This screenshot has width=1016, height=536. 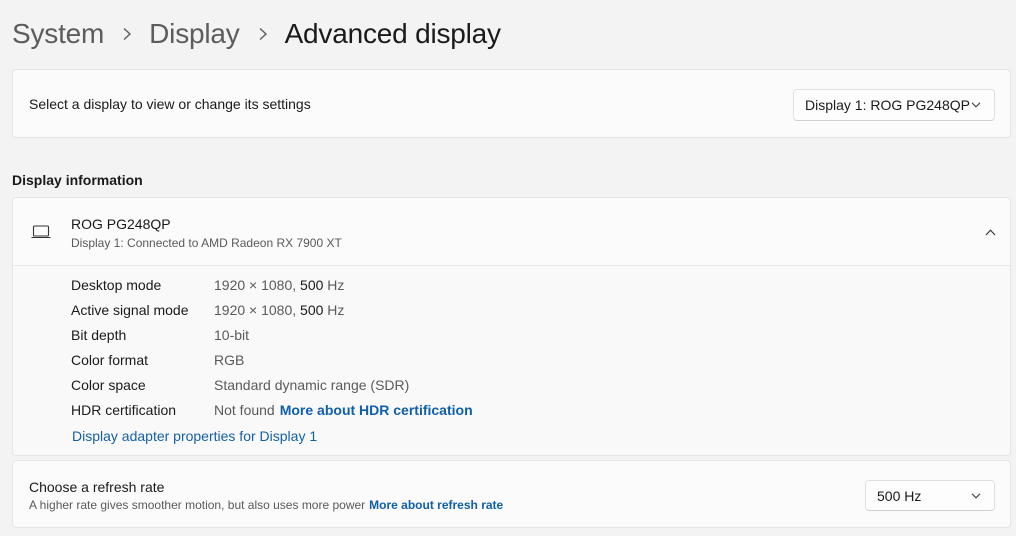 I want to click on refresh-rate-dropdown: 500 Hz, so click(x=930, y=495).